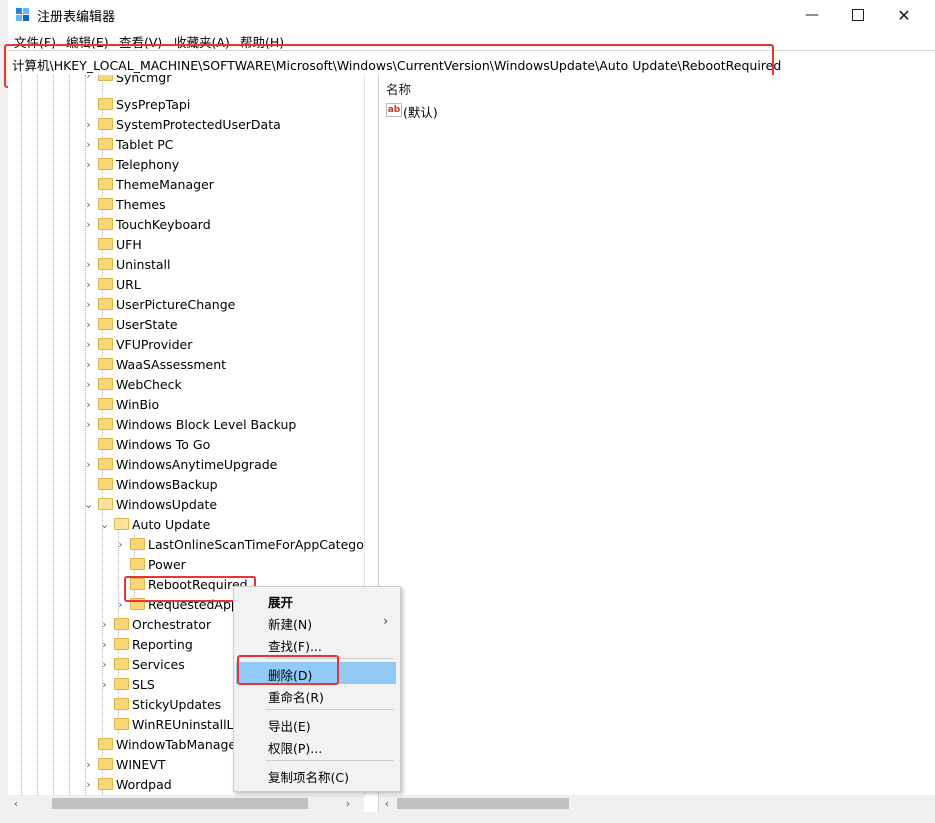 The image size is (935, 823). What do you see at coordinates (167, 504) in the screenshot?
I see `tree-node-label: WindowsUpdate` at bounding box center [167, 504].